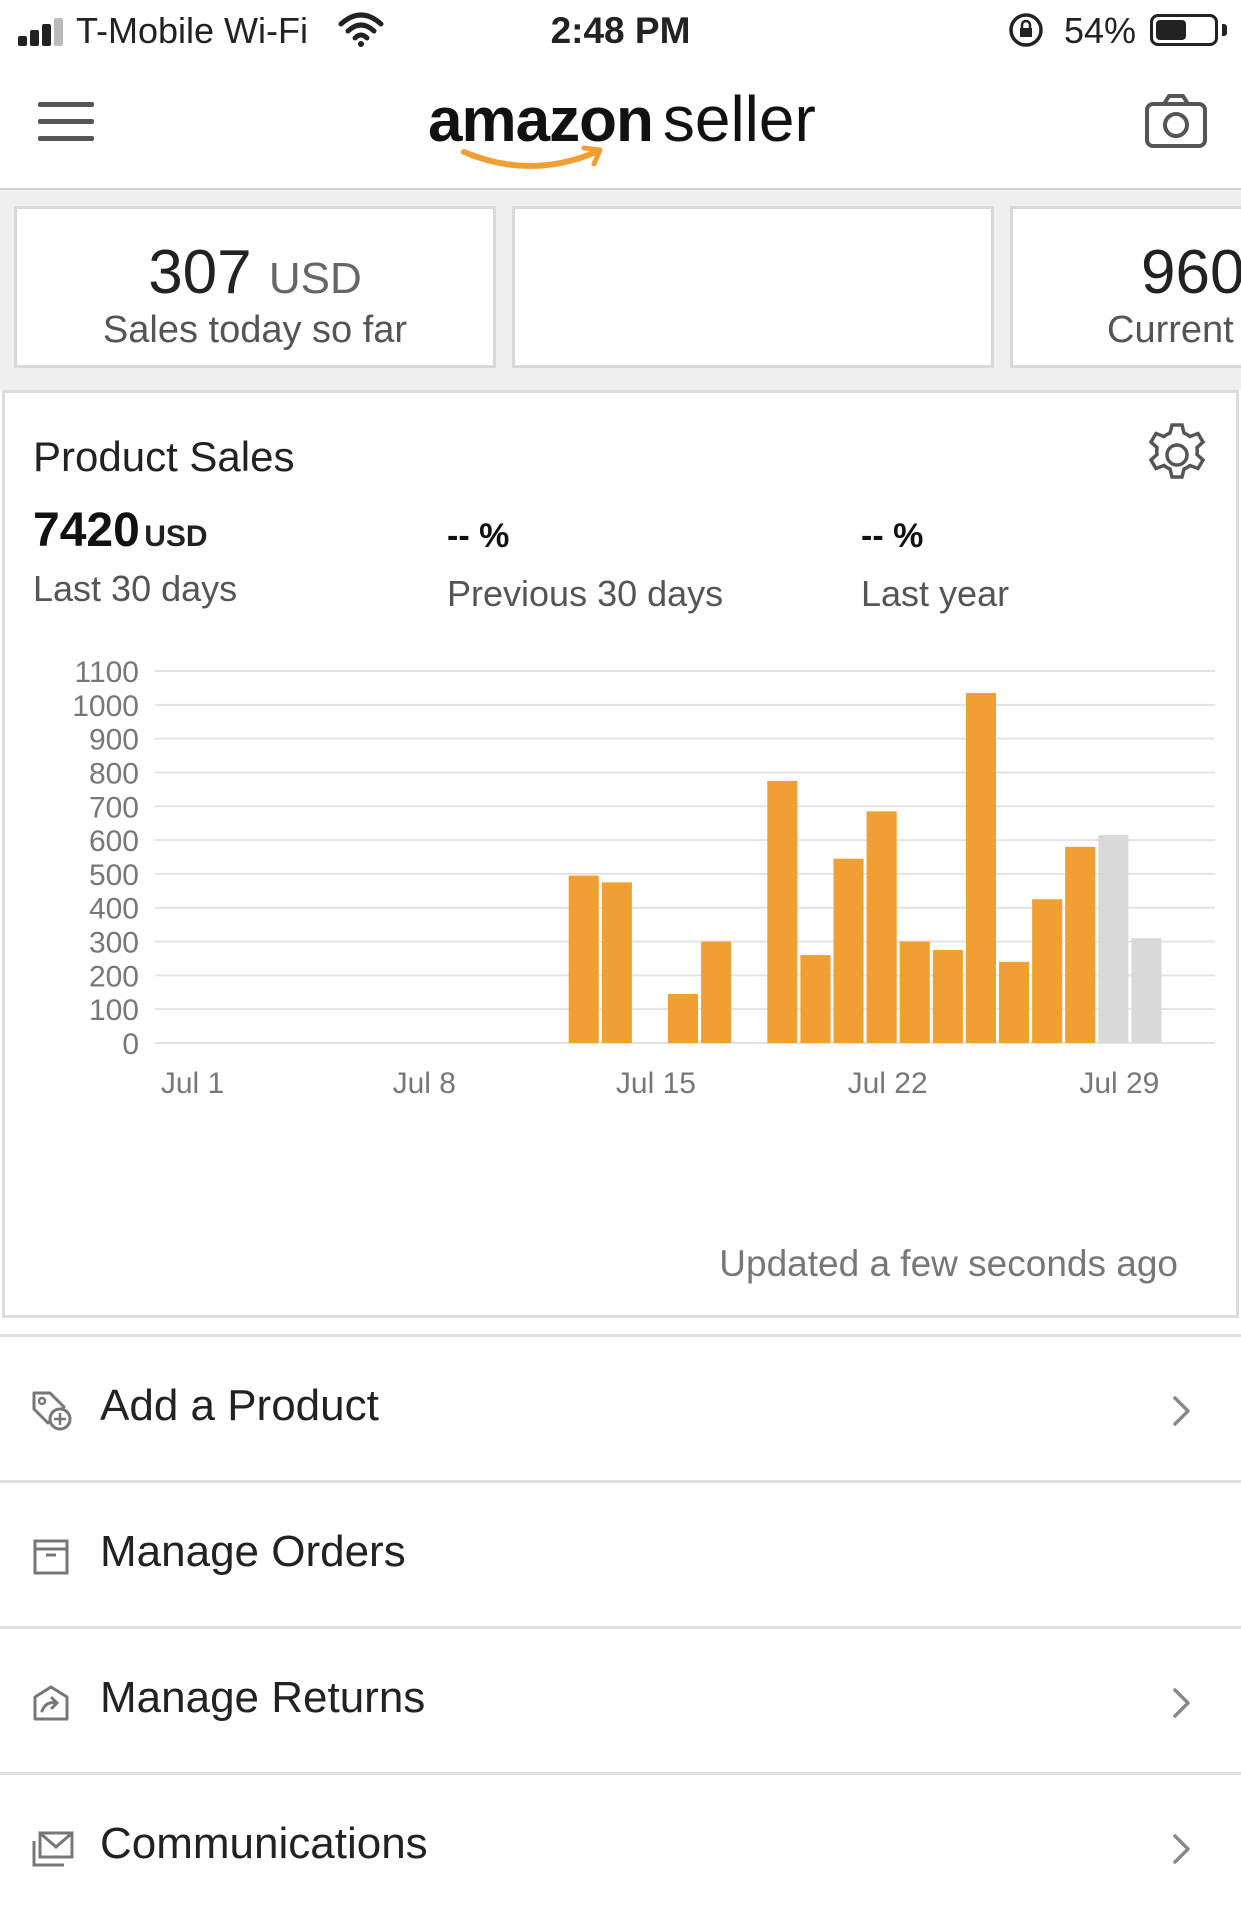  I want to click on sales-today-card: 307 USD Sales today so far, so click(255, 287).